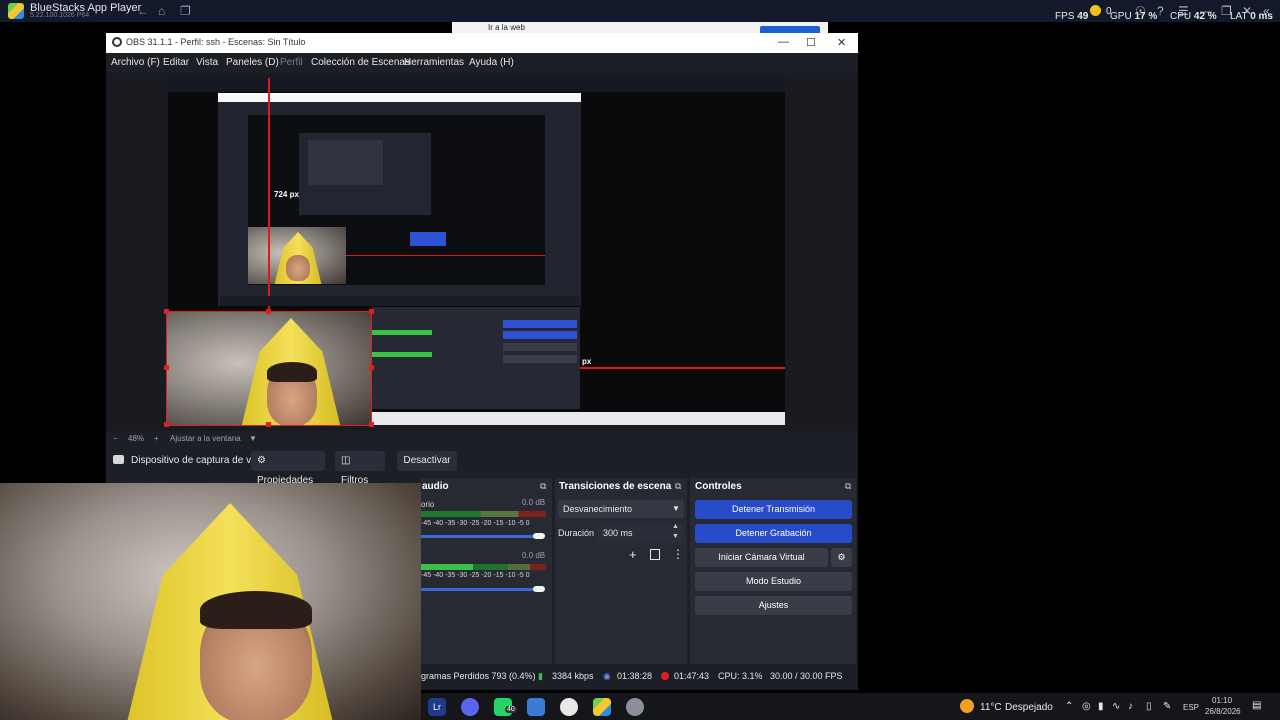 Image resolution: width=1280 pixels, height=720 pixels. I want to click on hair-shape, so click(292, 372).